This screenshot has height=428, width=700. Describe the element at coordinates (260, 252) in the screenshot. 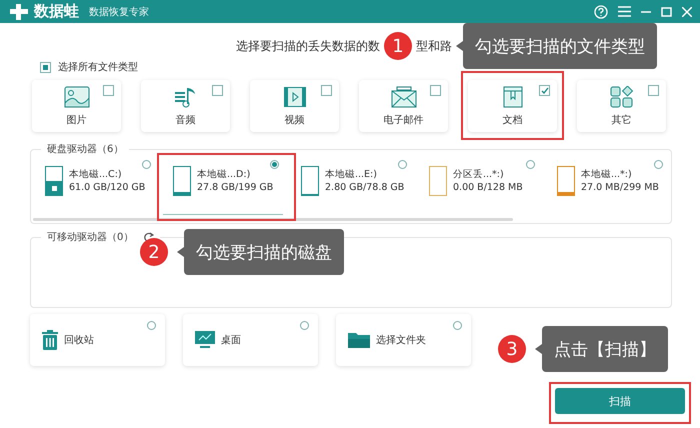

I see `callout-tooltip: 勾选要扫描的磁盘` at that location.